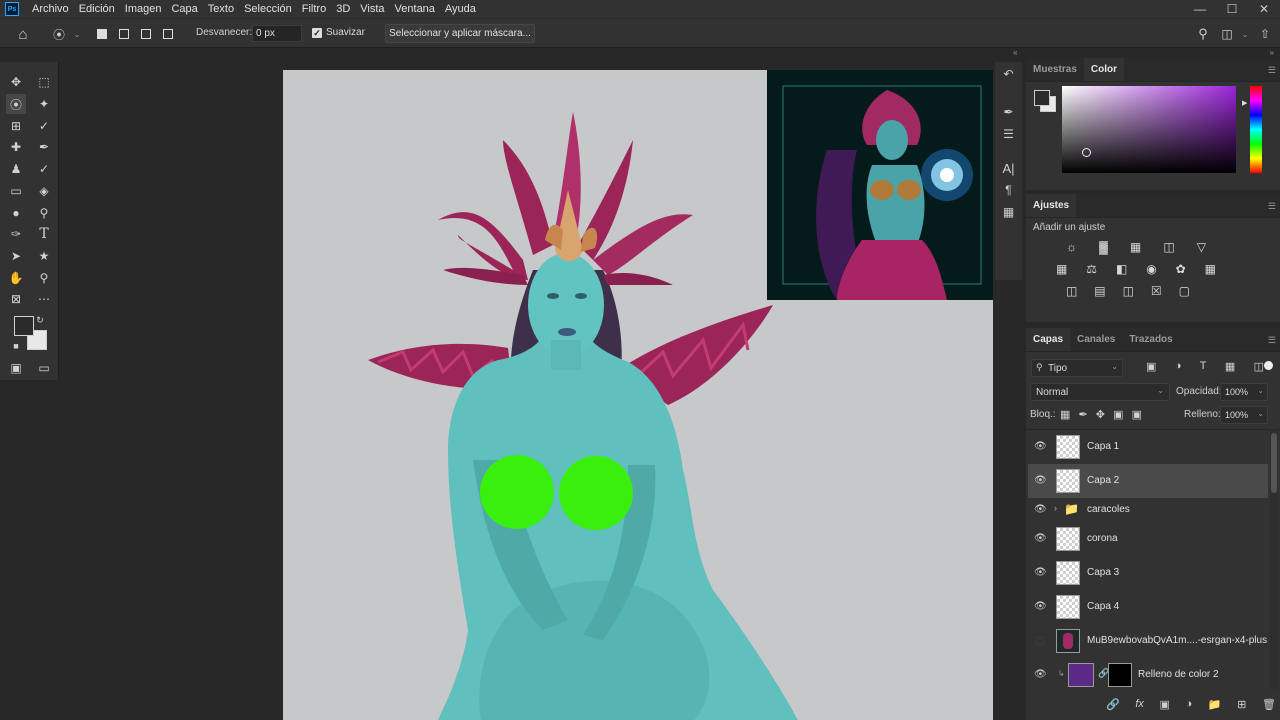  I want to click on subtract-selection-icon, so click(146, 34).